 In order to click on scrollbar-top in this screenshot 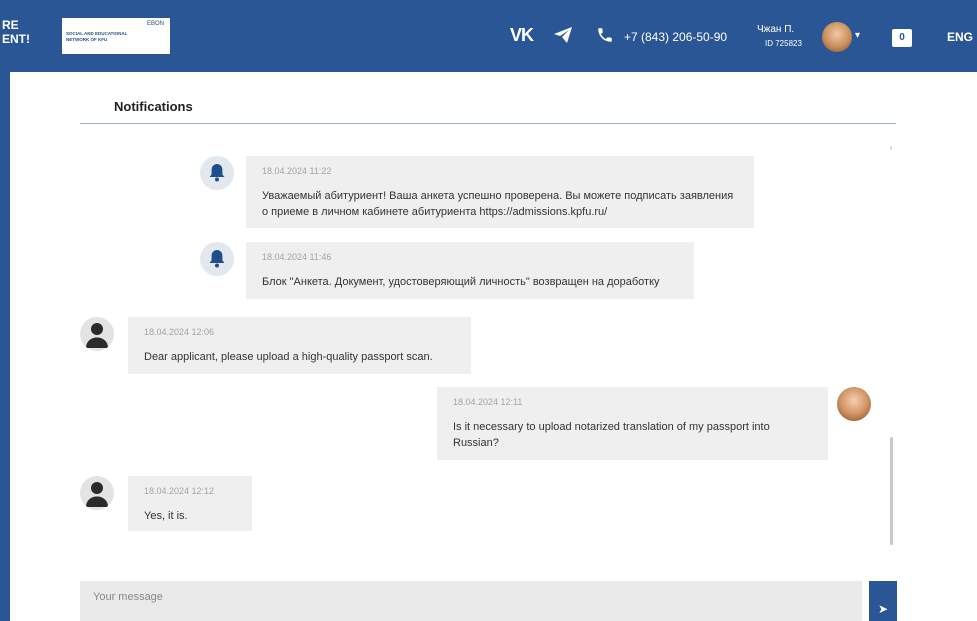, I will do `click(891, 148)`.